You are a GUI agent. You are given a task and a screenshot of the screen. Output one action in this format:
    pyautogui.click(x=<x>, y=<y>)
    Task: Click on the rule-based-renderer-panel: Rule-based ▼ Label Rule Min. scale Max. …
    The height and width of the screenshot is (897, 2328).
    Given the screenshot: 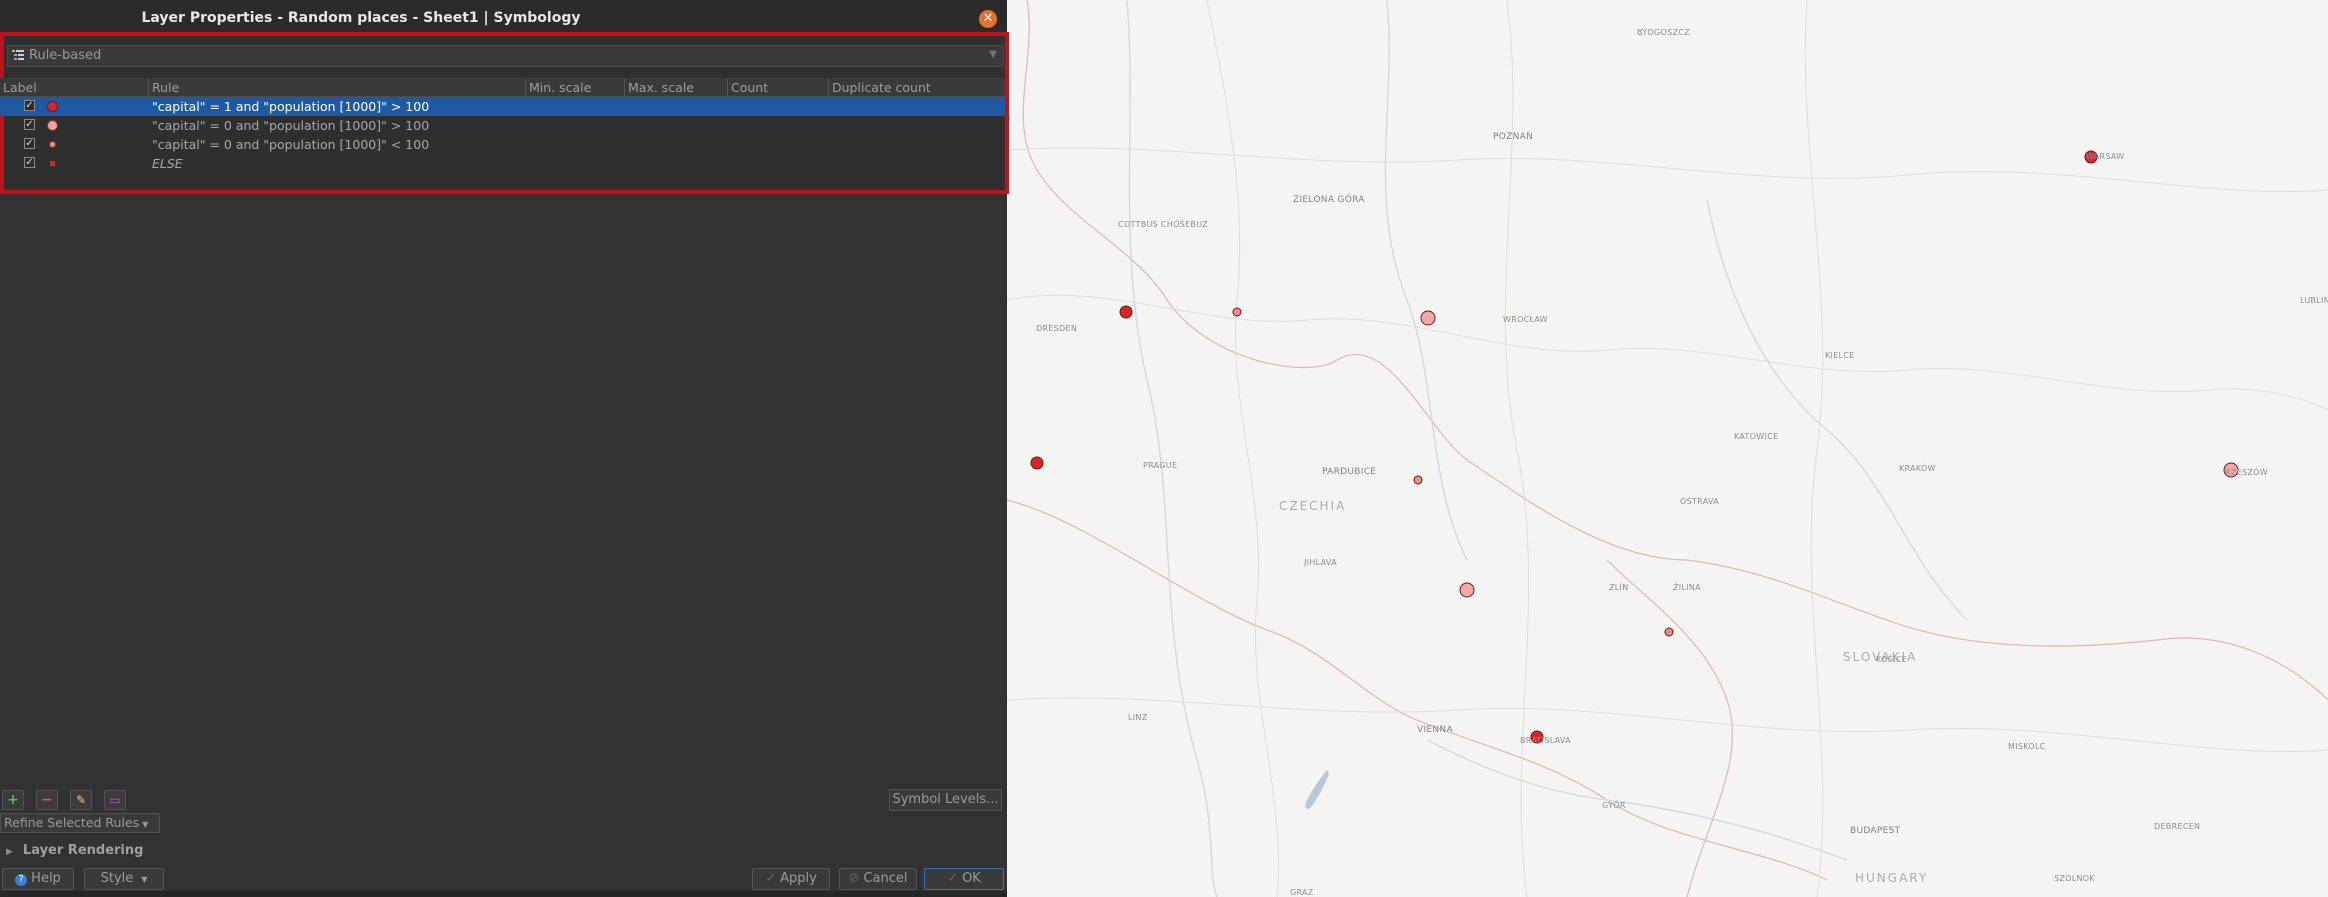 What is the action you would take?
    pyautogui.click(x=504, y=113)
    